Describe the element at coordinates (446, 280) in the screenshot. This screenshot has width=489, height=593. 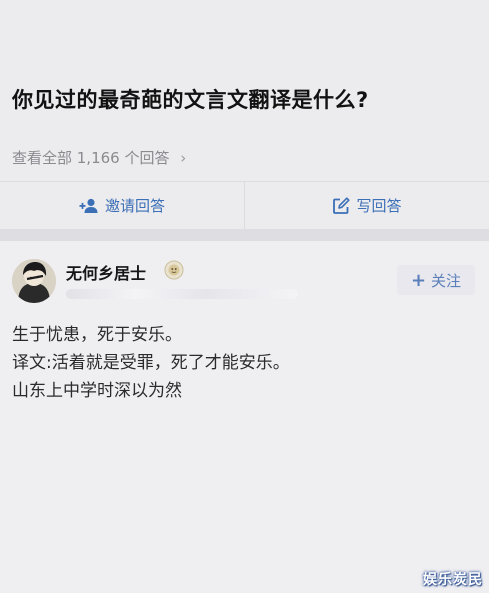
I see `follow-label: 关注` at that location.